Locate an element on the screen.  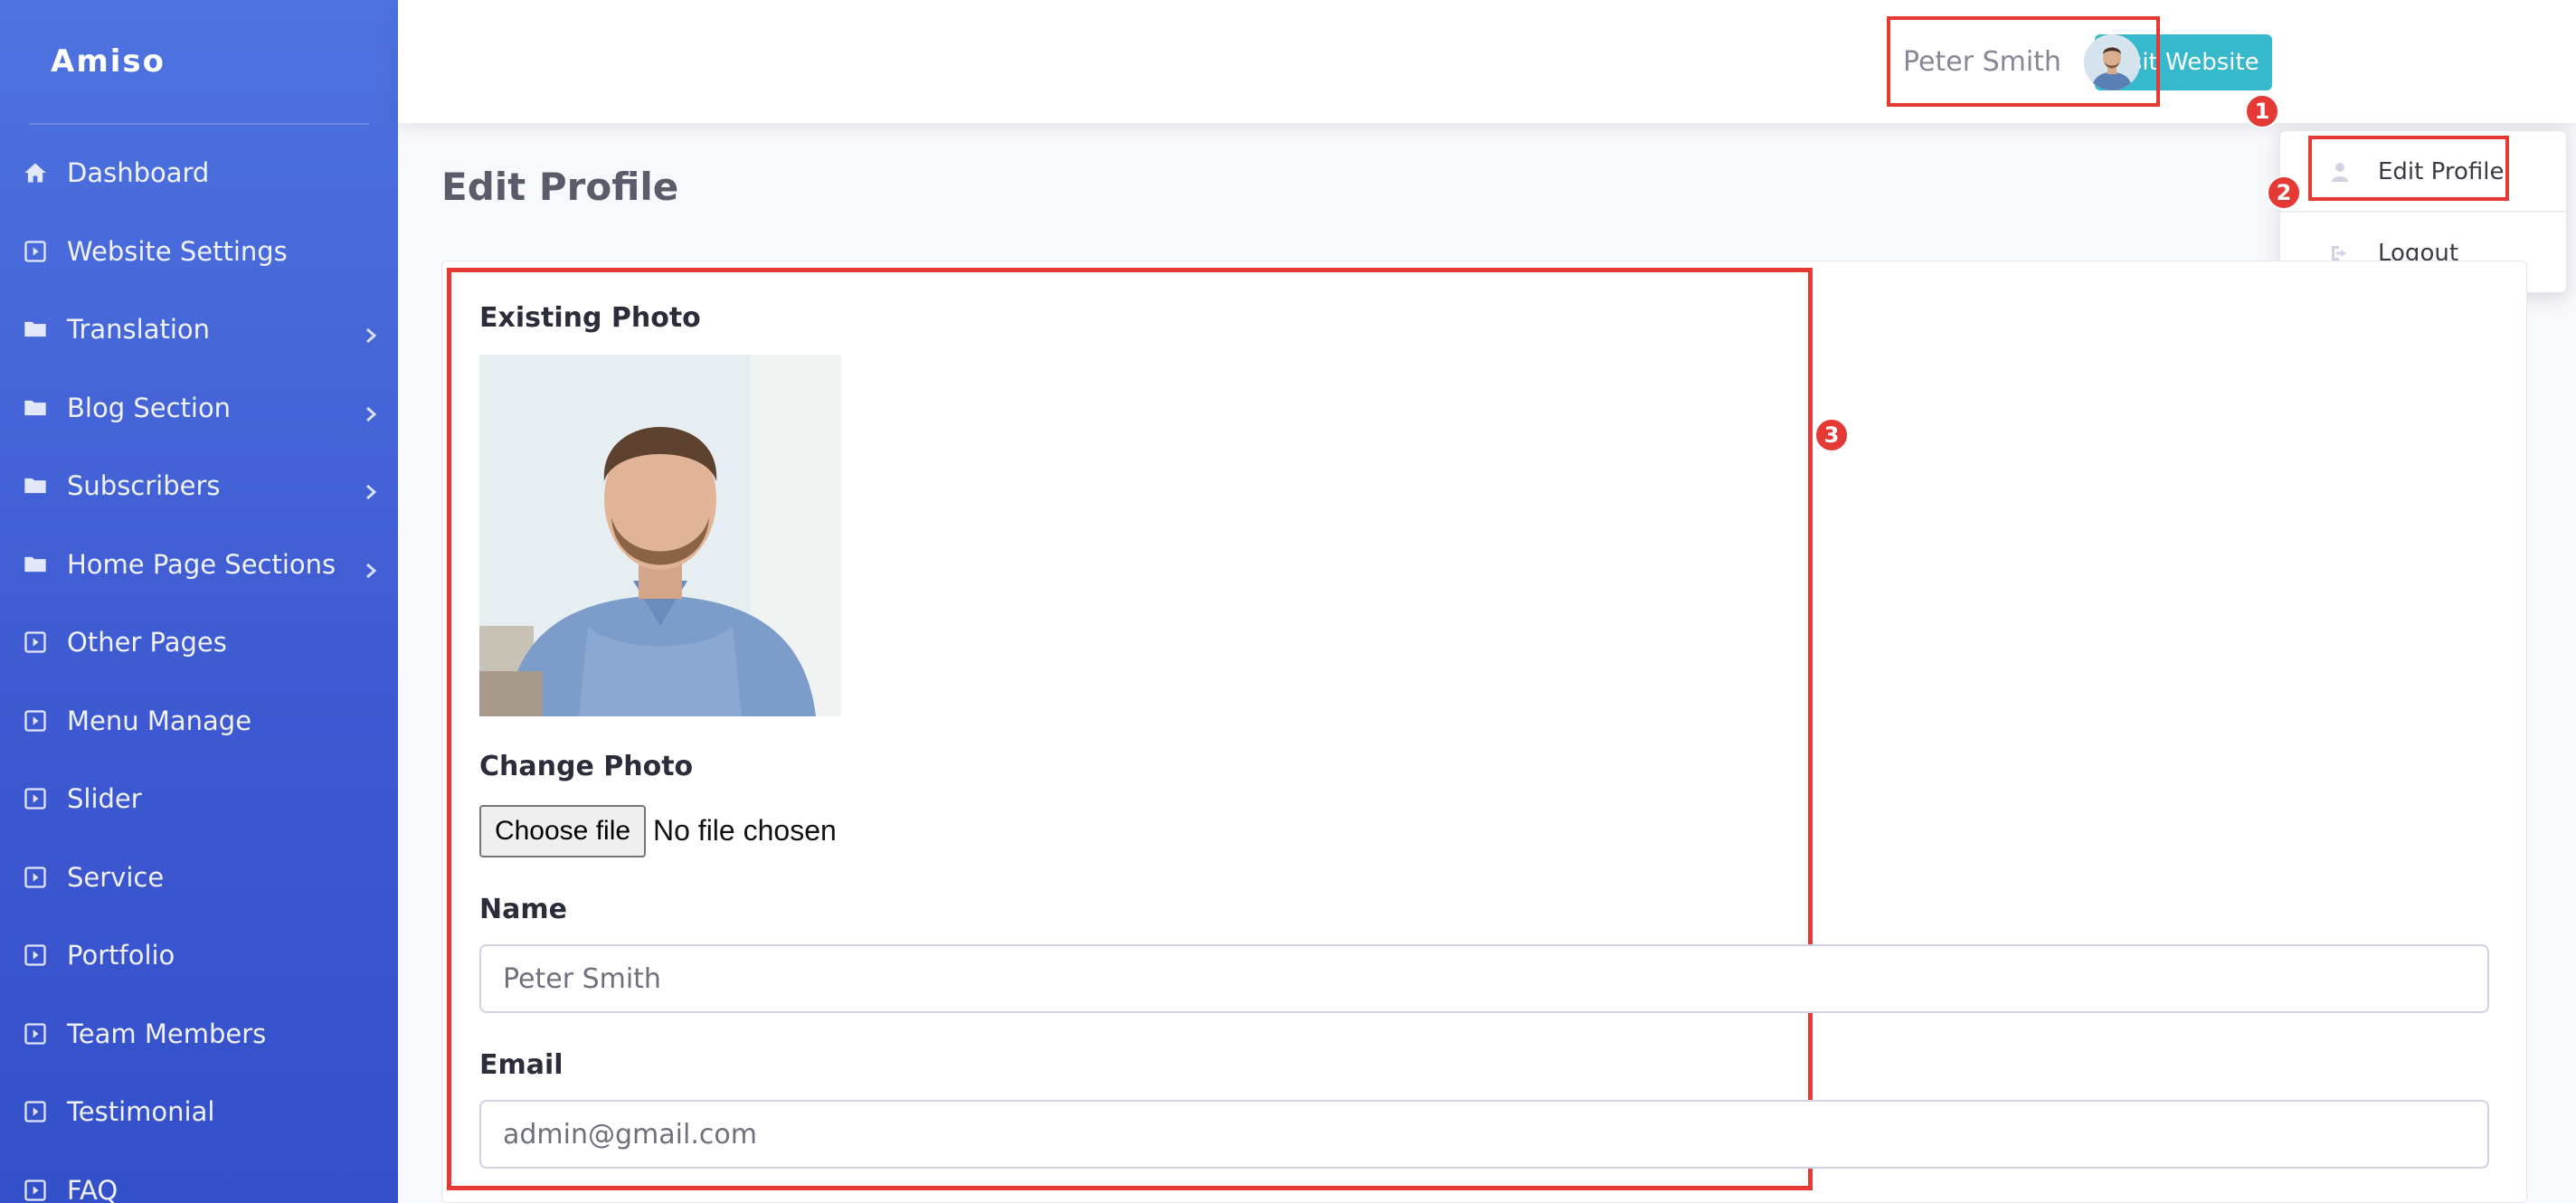
sidebar-item-label: Dashboard is located at coordinates (138, 173).